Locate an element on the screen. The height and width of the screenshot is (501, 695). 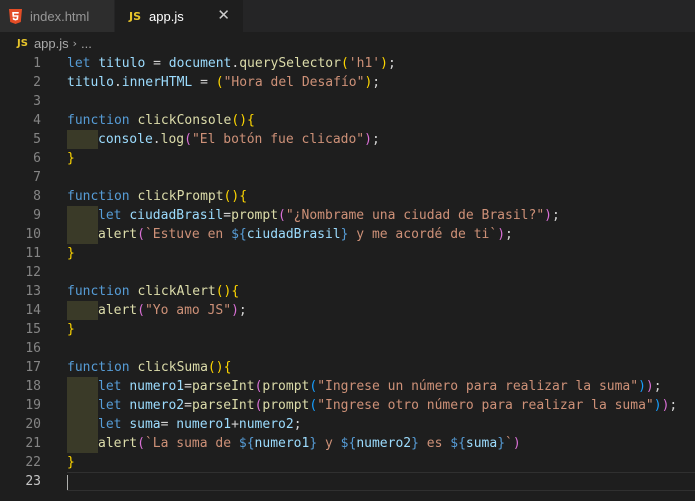
code-line: 6} is located at coordinates (347, 158).